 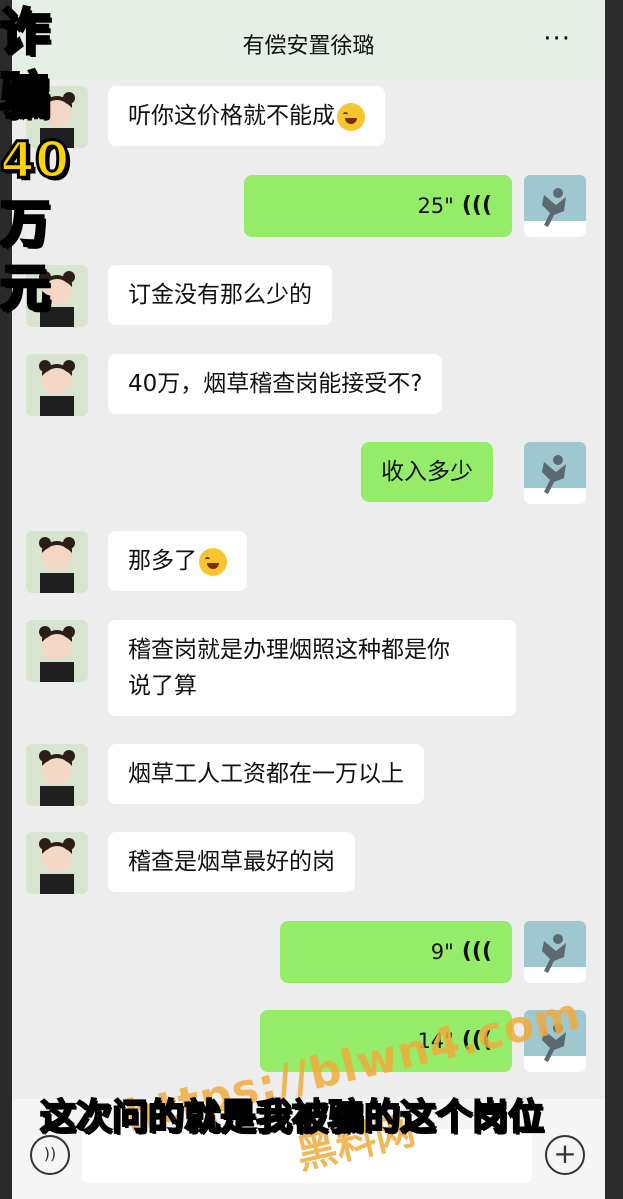 I want to click on message-bubble: 稽查是烟草最好的岗, so click(x=231, y=862).